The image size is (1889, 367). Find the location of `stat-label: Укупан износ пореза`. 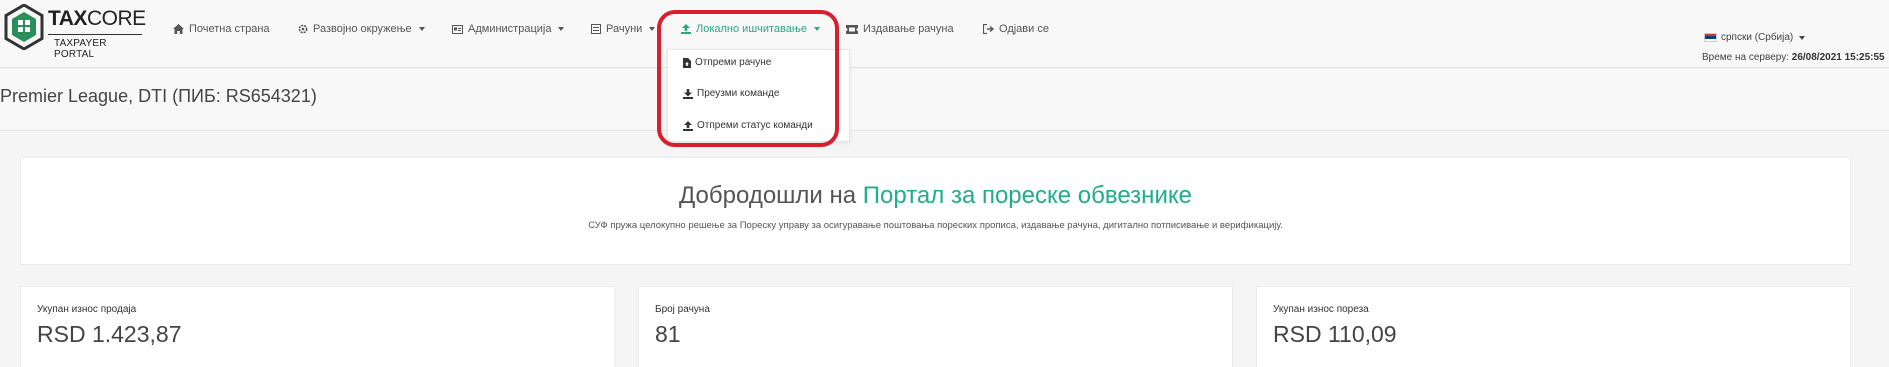

stat-label: Укупан износ пореза is located at coordinates (1321, 309).